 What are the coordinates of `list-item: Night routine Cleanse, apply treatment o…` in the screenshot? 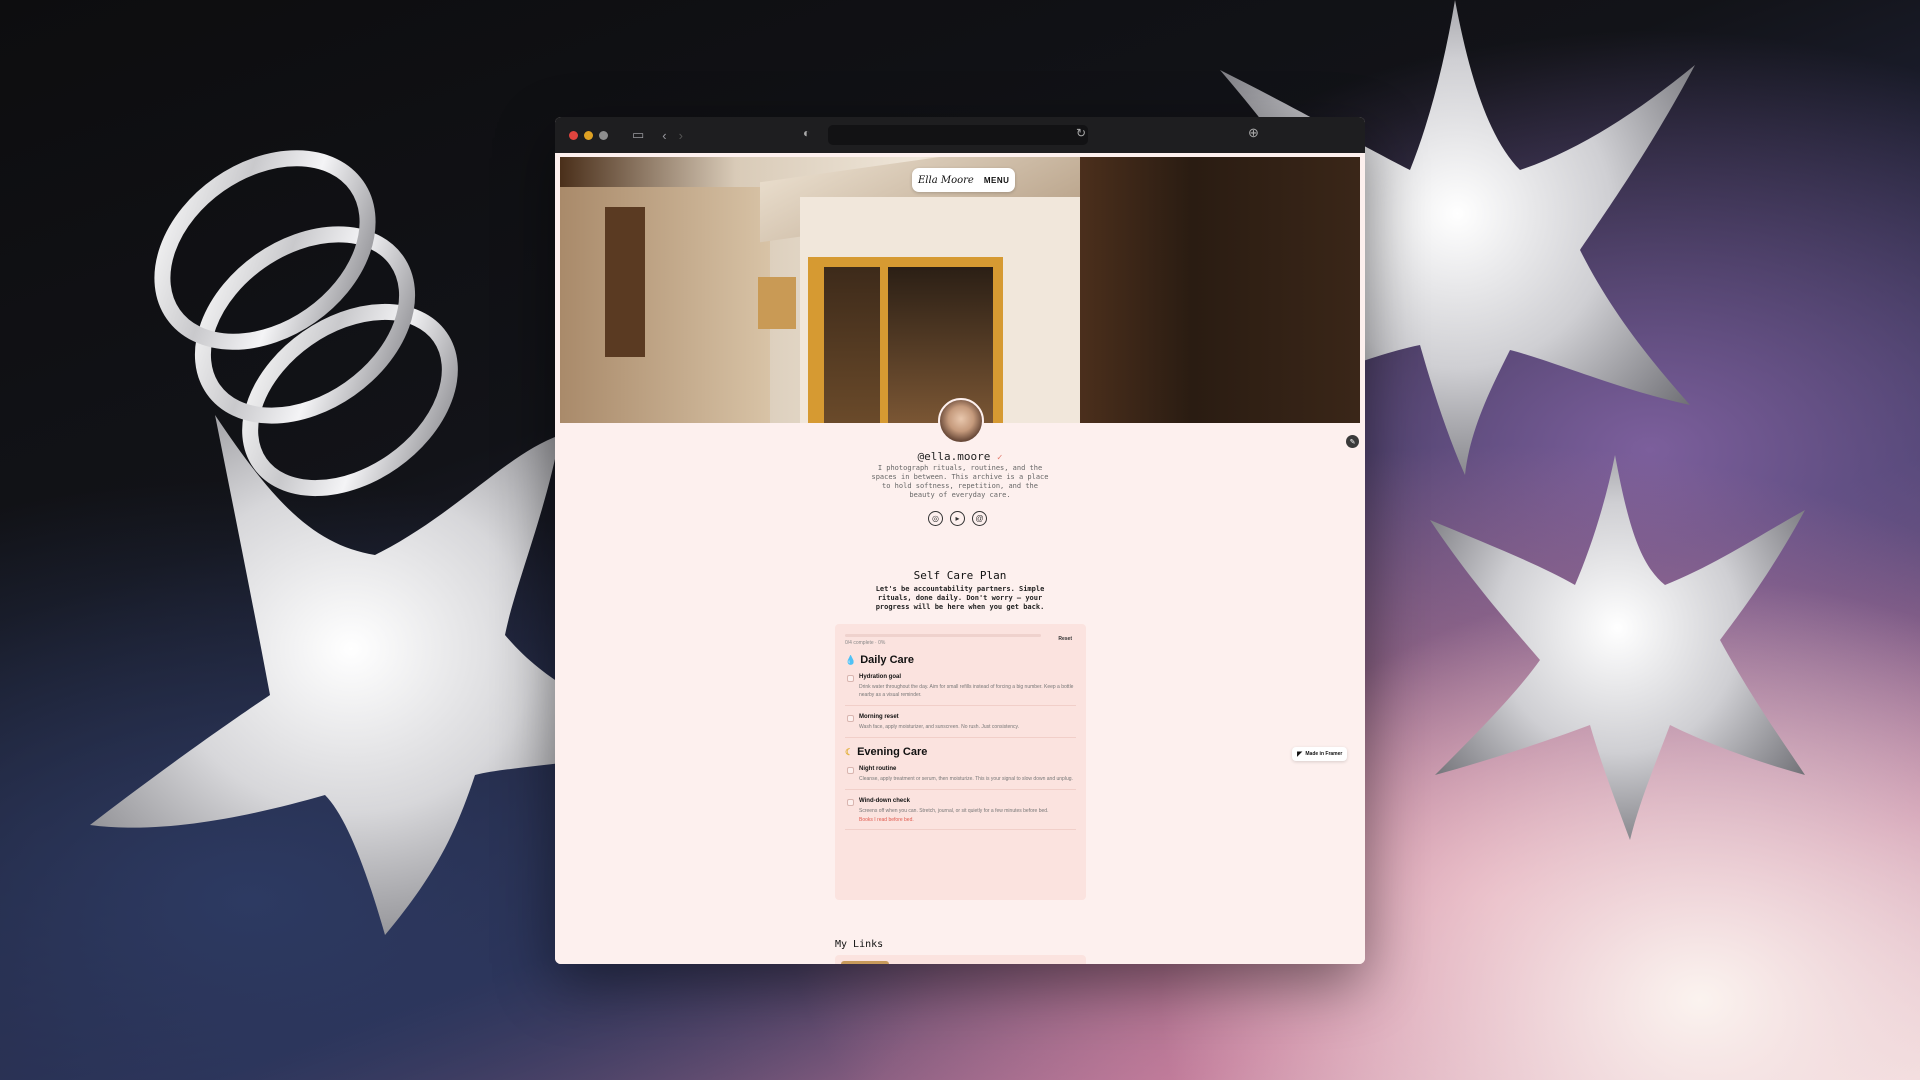 It's located at (960, 778).